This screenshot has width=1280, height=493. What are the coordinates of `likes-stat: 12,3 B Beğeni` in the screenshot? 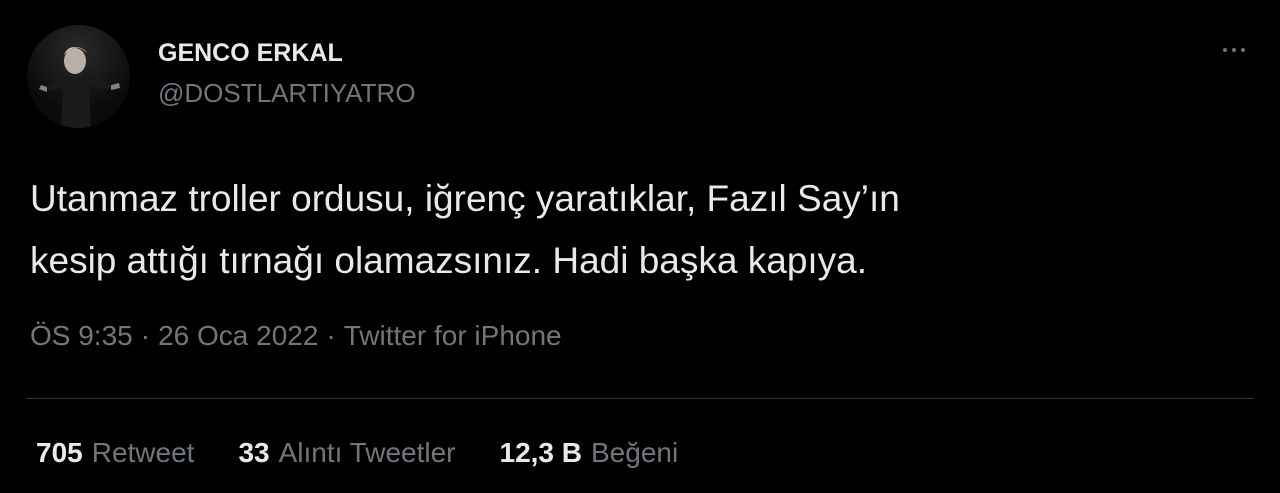 It's located at (589, 453).